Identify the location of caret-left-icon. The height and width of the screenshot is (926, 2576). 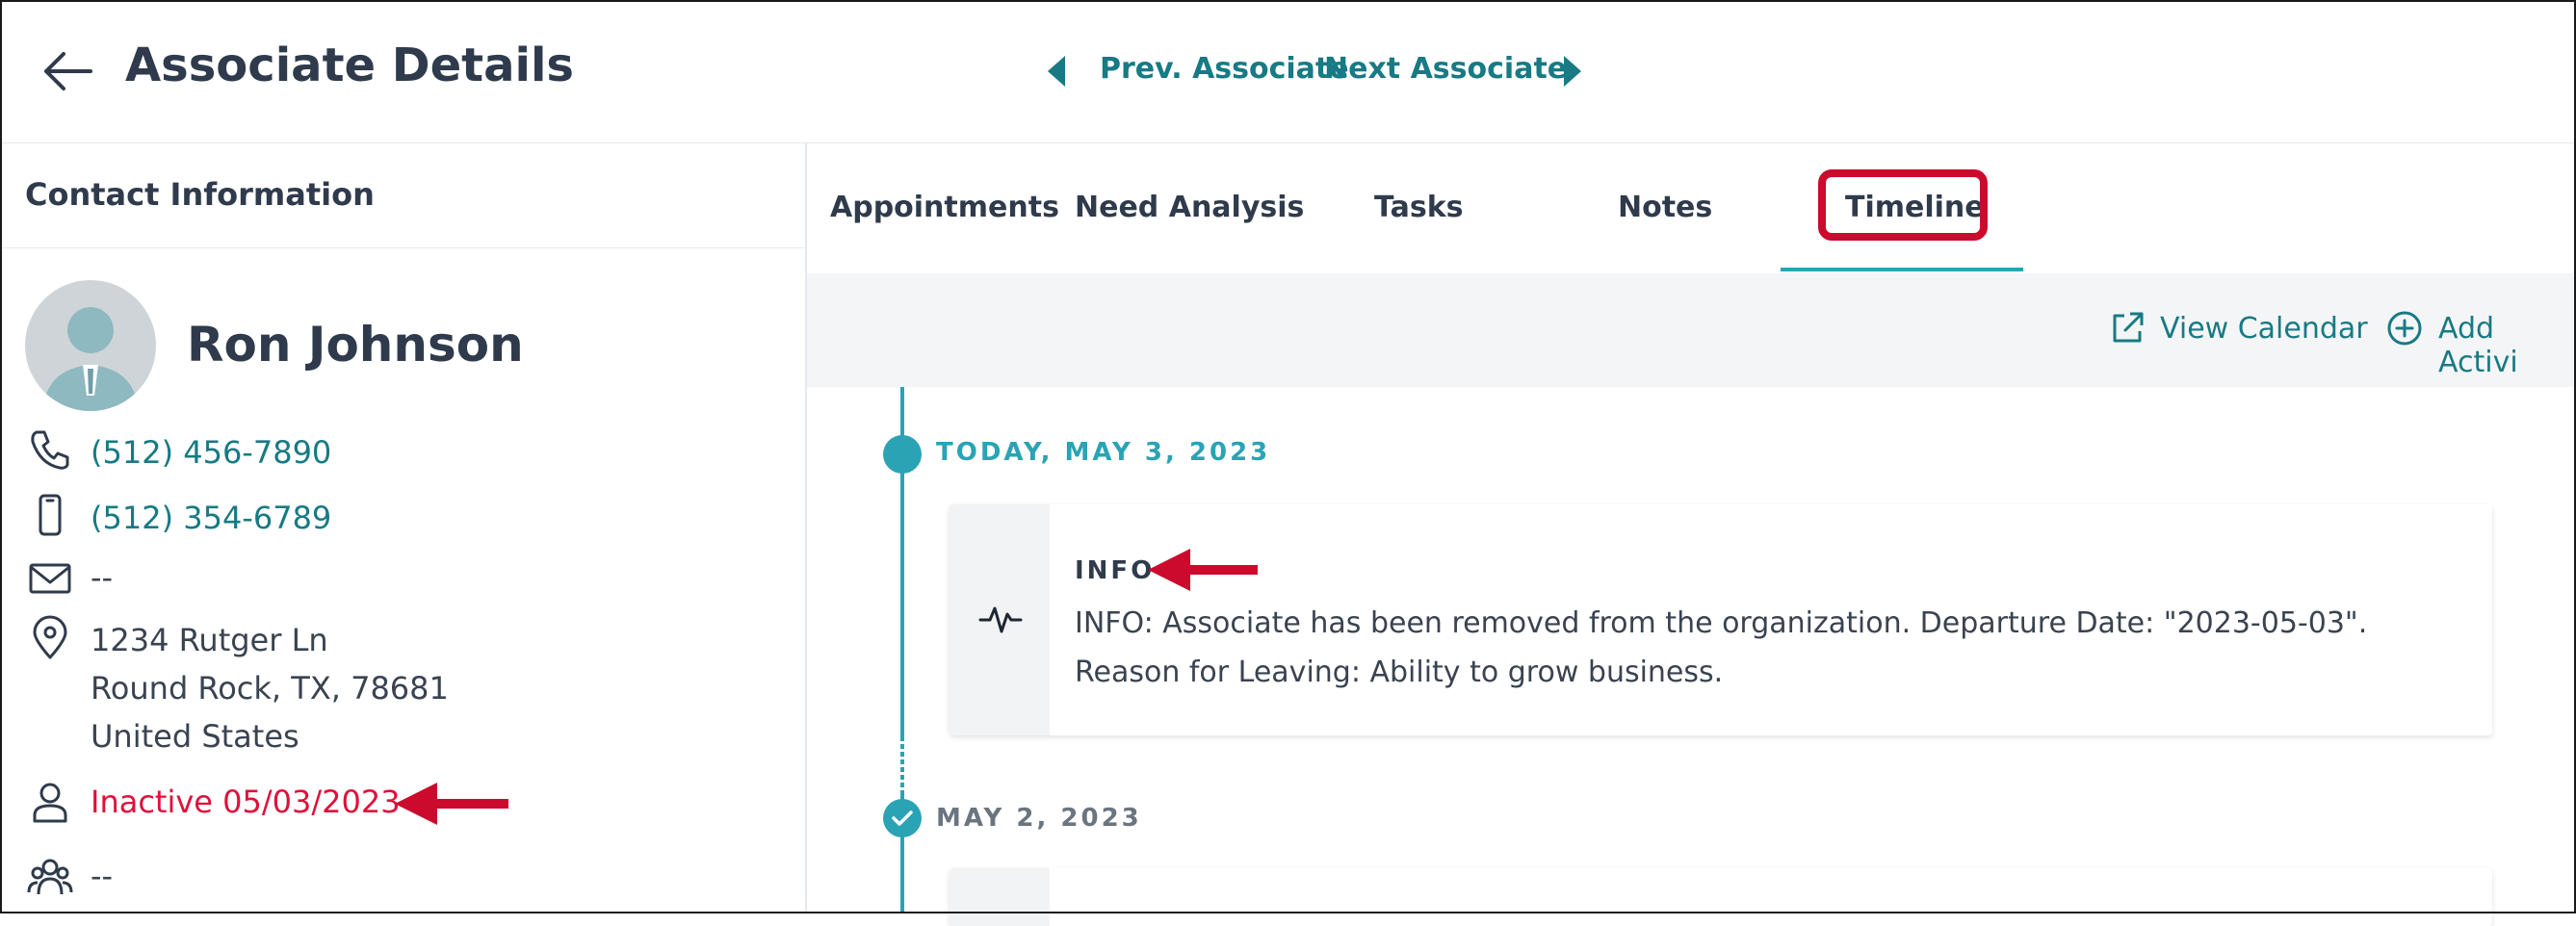
(1056, 71).